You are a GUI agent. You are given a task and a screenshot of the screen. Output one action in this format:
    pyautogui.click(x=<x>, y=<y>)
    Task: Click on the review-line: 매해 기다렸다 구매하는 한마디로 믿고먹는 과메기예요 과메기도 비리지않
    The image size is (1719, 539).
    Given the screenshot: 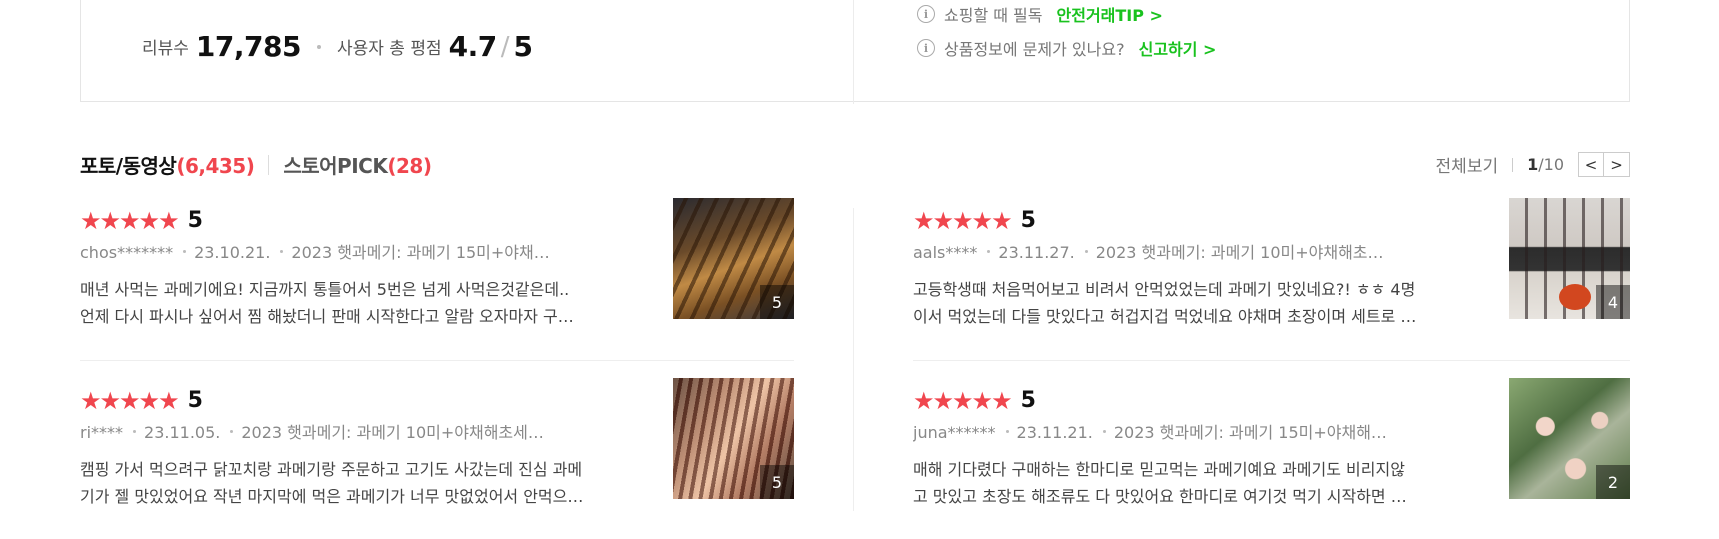 What is the action you would take?
    pyautogui.click(x=1159, y=469)
    